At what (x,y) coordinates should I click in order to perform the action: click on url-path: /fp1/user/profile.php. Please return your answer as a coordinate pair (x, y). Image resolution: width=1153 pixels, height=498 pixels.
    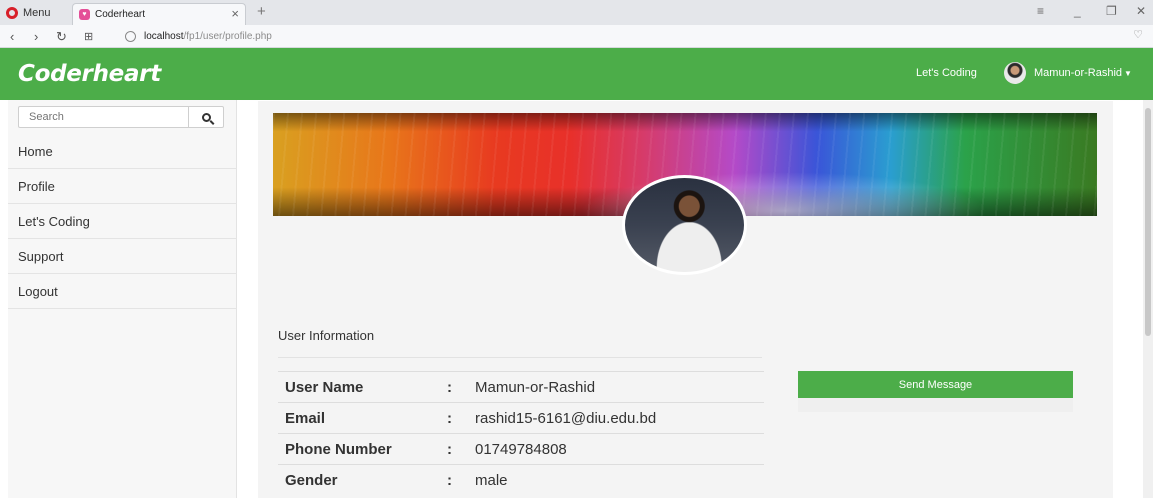
    Looking at the image, I should click on (227, 36).